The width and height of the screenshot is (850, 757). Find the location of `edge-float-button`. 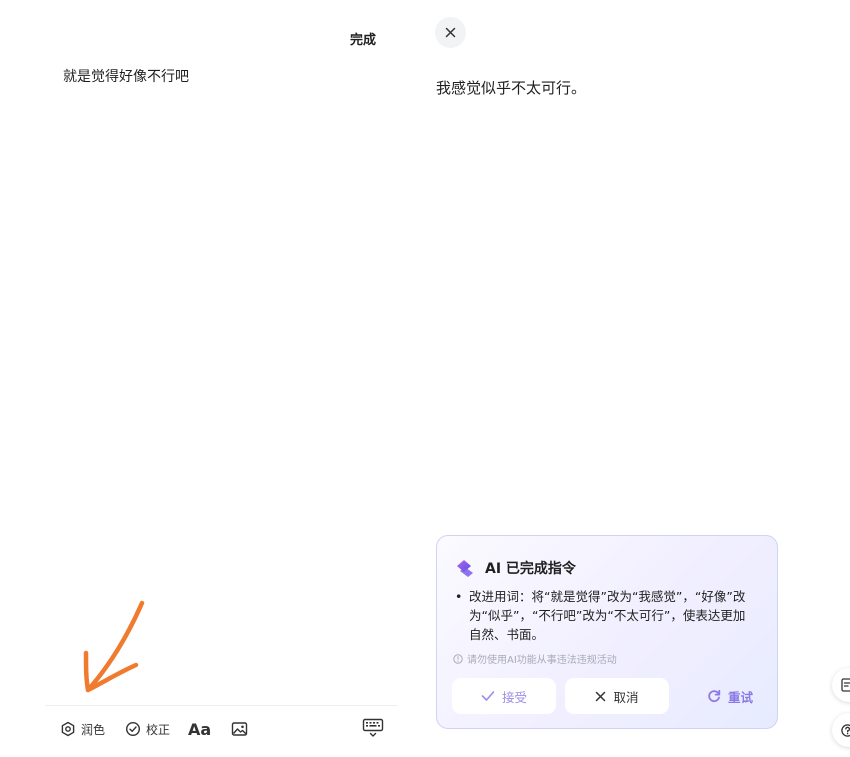

edge-float-button is located at coordinates (841, 685).